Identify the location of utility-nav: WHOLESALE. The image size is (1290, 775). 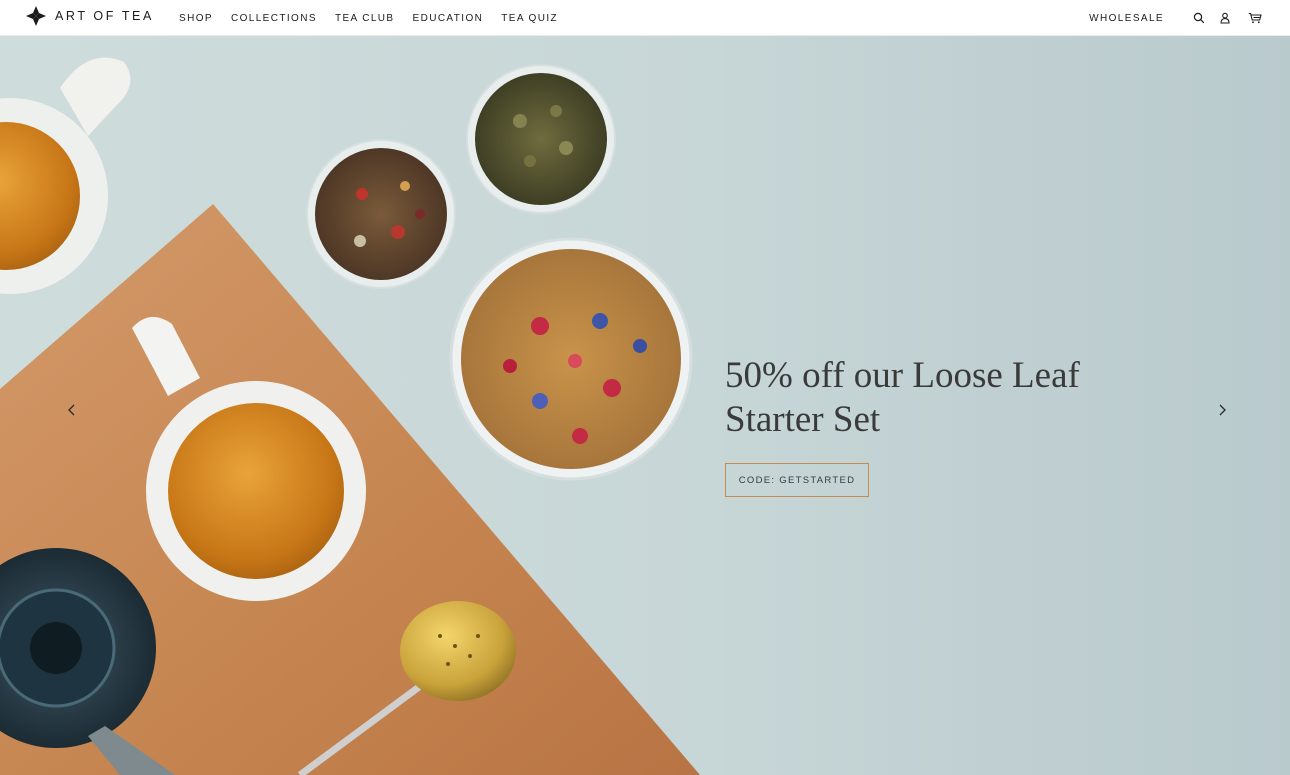
(1175, 18).